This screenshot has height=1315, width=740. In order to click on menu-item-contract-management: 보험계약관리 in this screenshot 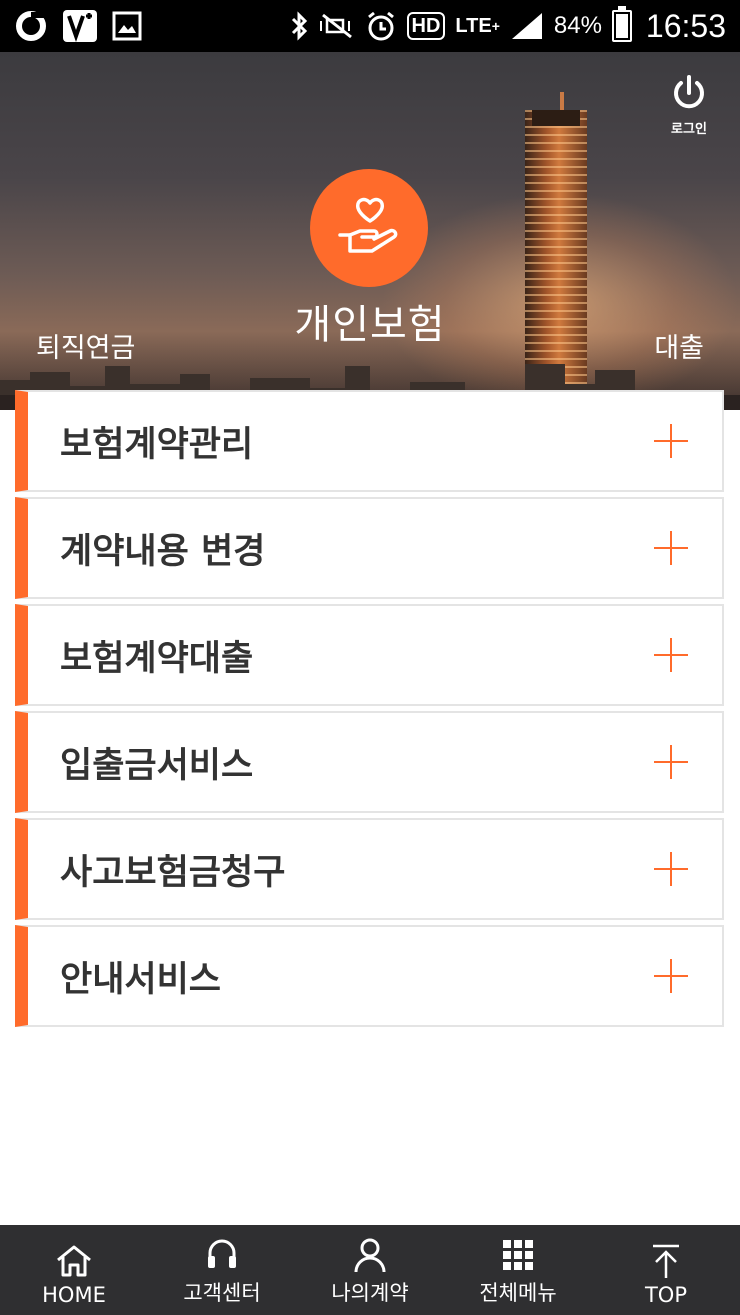, I will do `click(369, 441)`.